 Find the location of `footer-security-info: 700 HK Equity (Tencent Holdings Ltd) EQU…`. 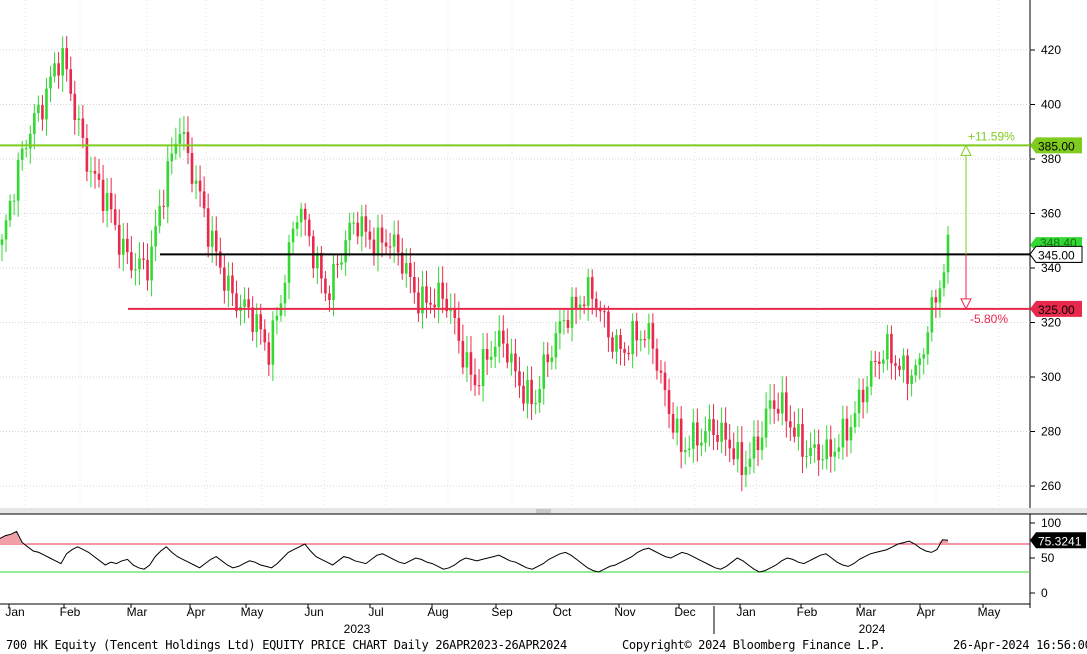

footer-security-info: 700 HK Equity (Tencent Holdings Ltd) EQU… is located at coordinates (286, 645).